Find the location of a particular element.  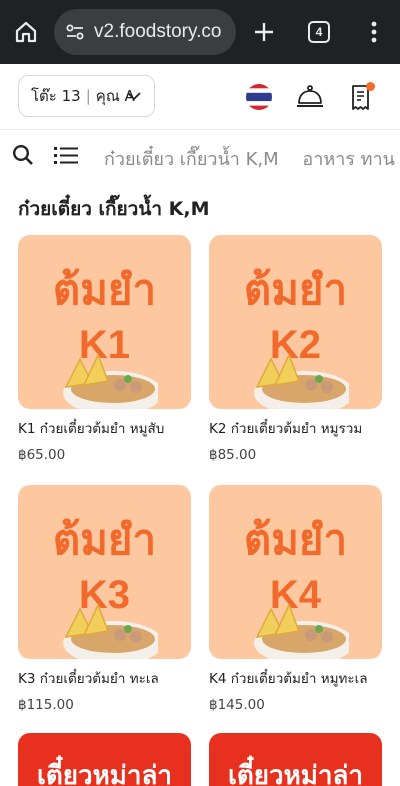

address-bar: v2.foodstory.co is located at coordinates (145, 32).